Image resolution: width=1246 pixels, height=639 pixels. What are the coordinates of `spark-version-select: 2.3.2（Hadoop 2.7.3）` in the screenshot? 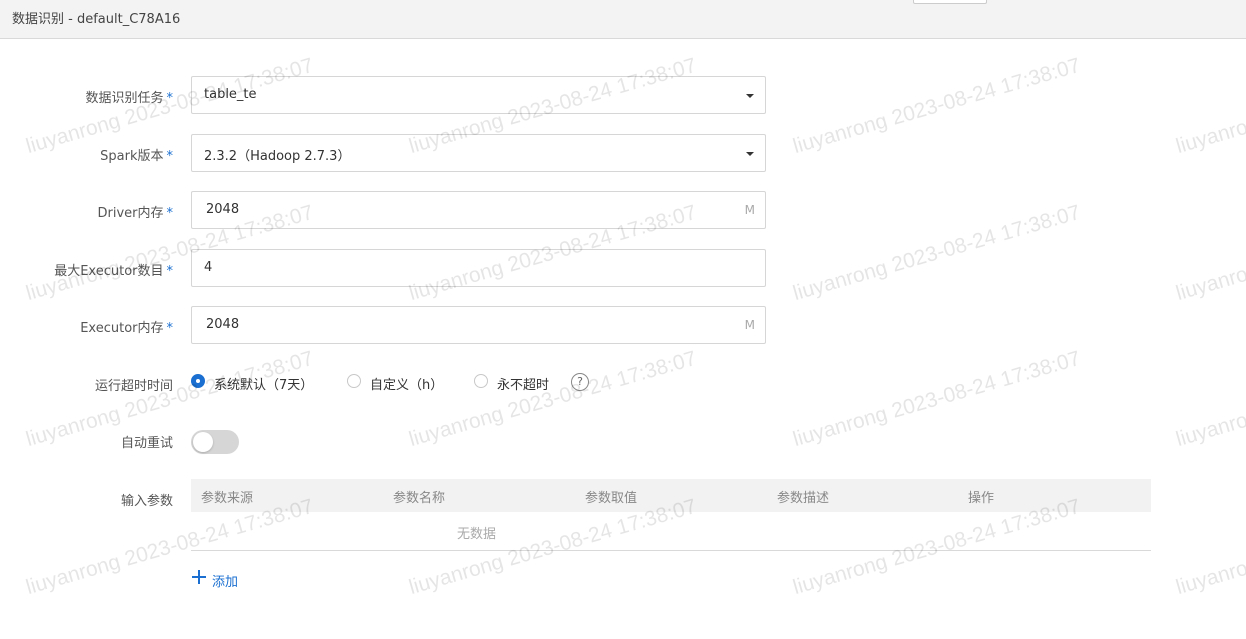 It's located at (478, 153).